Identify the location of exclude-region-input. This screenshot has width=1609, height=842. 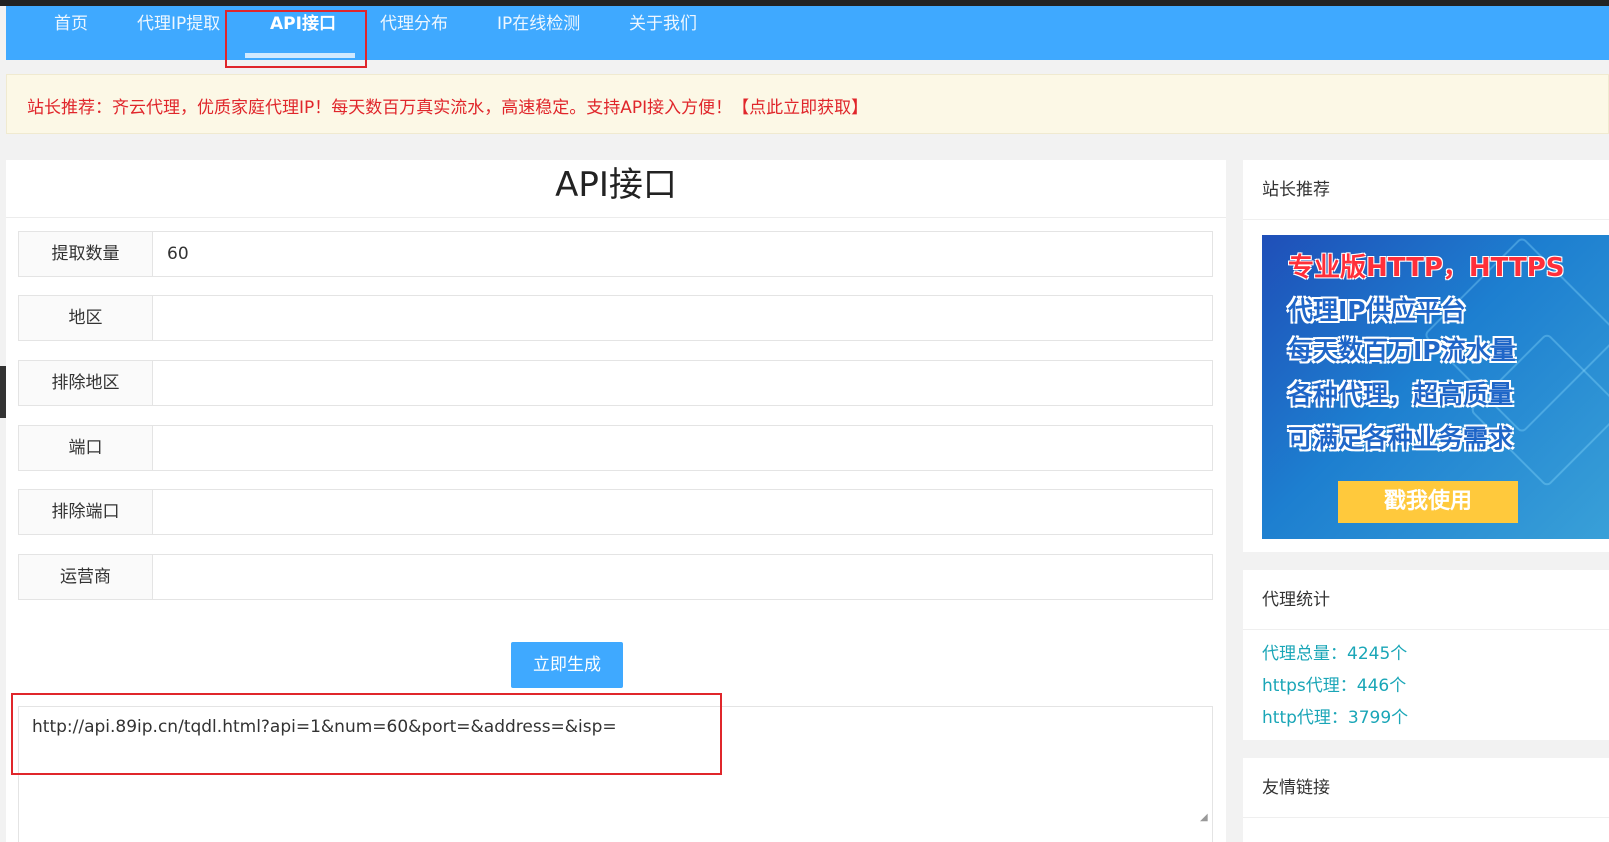
(682, 383).